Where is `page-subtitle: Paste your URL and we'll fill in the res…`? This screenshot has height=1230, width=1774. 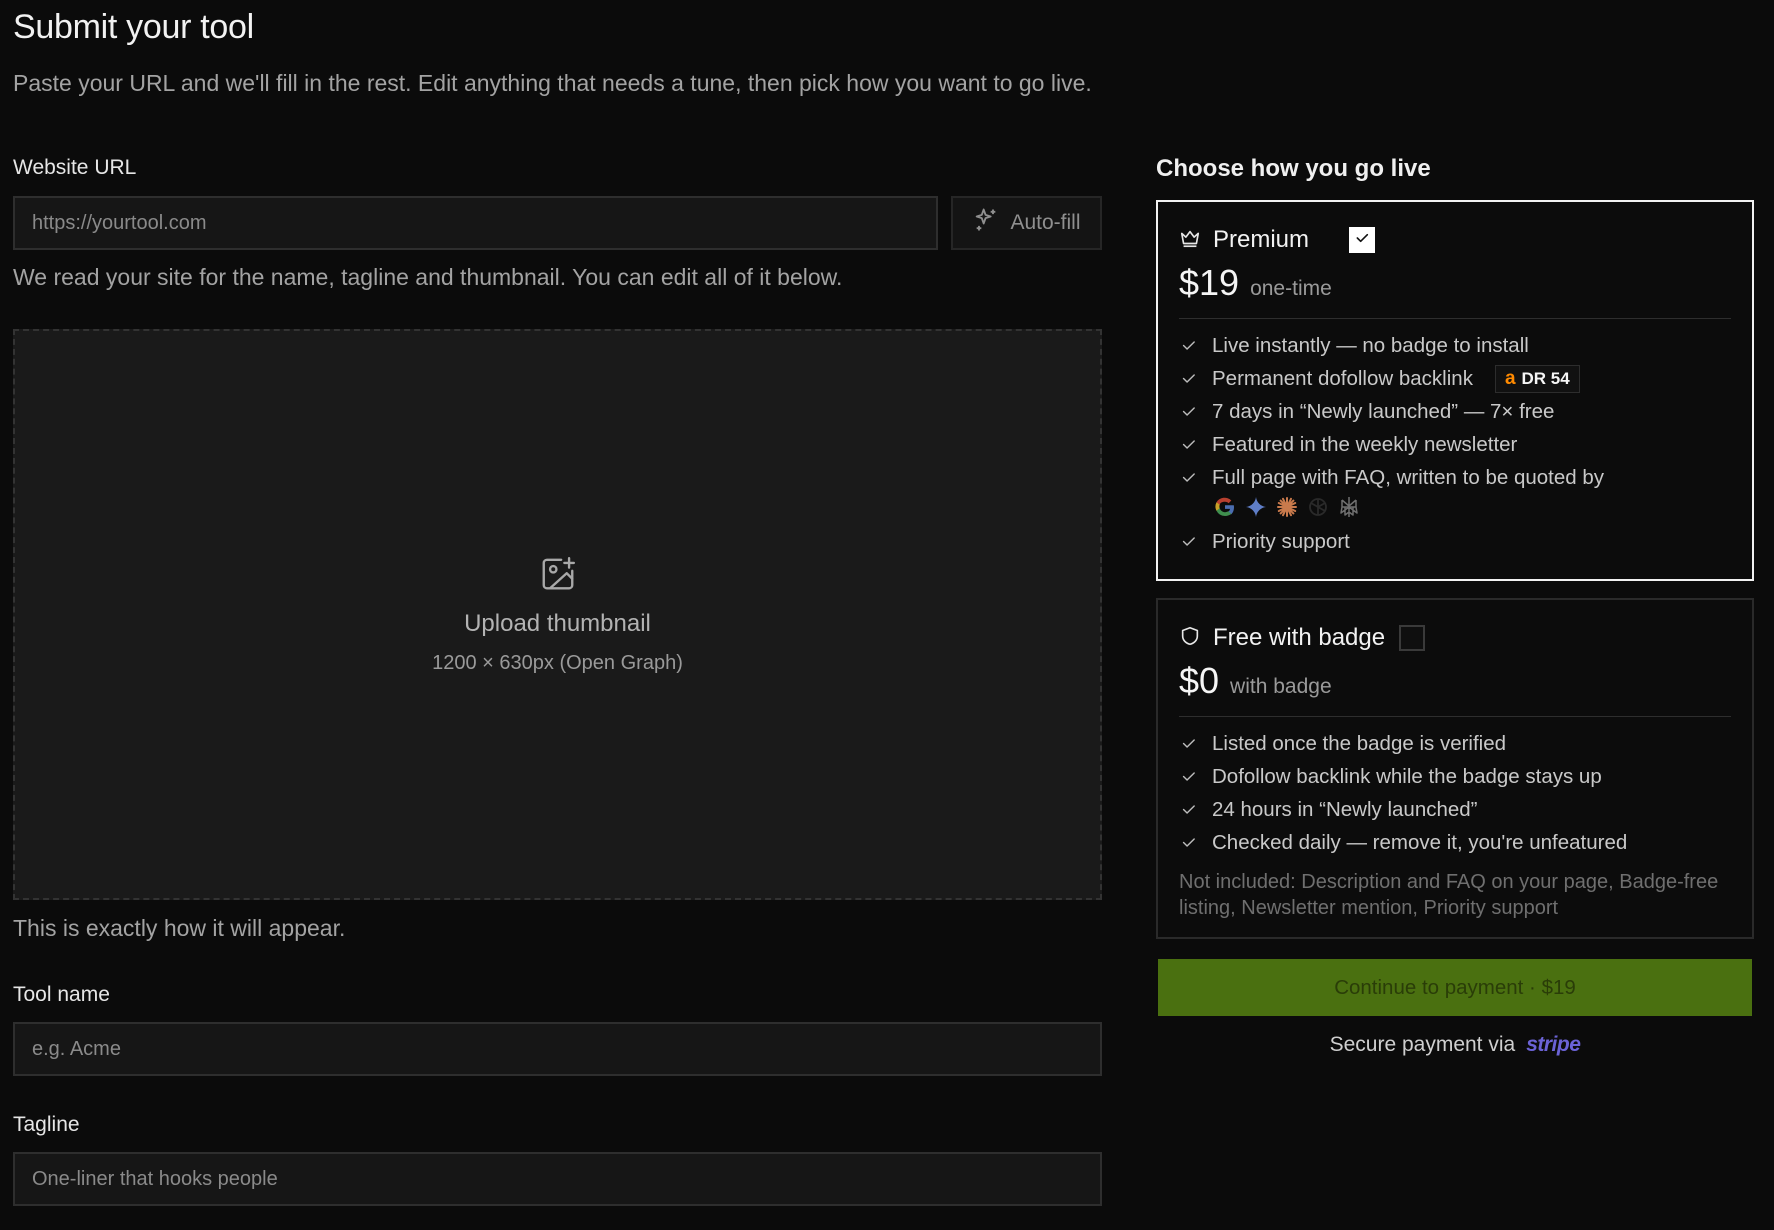 page-subtitle: Paste your URL and we'll fill in the res… is located at coordinates (552, 83).